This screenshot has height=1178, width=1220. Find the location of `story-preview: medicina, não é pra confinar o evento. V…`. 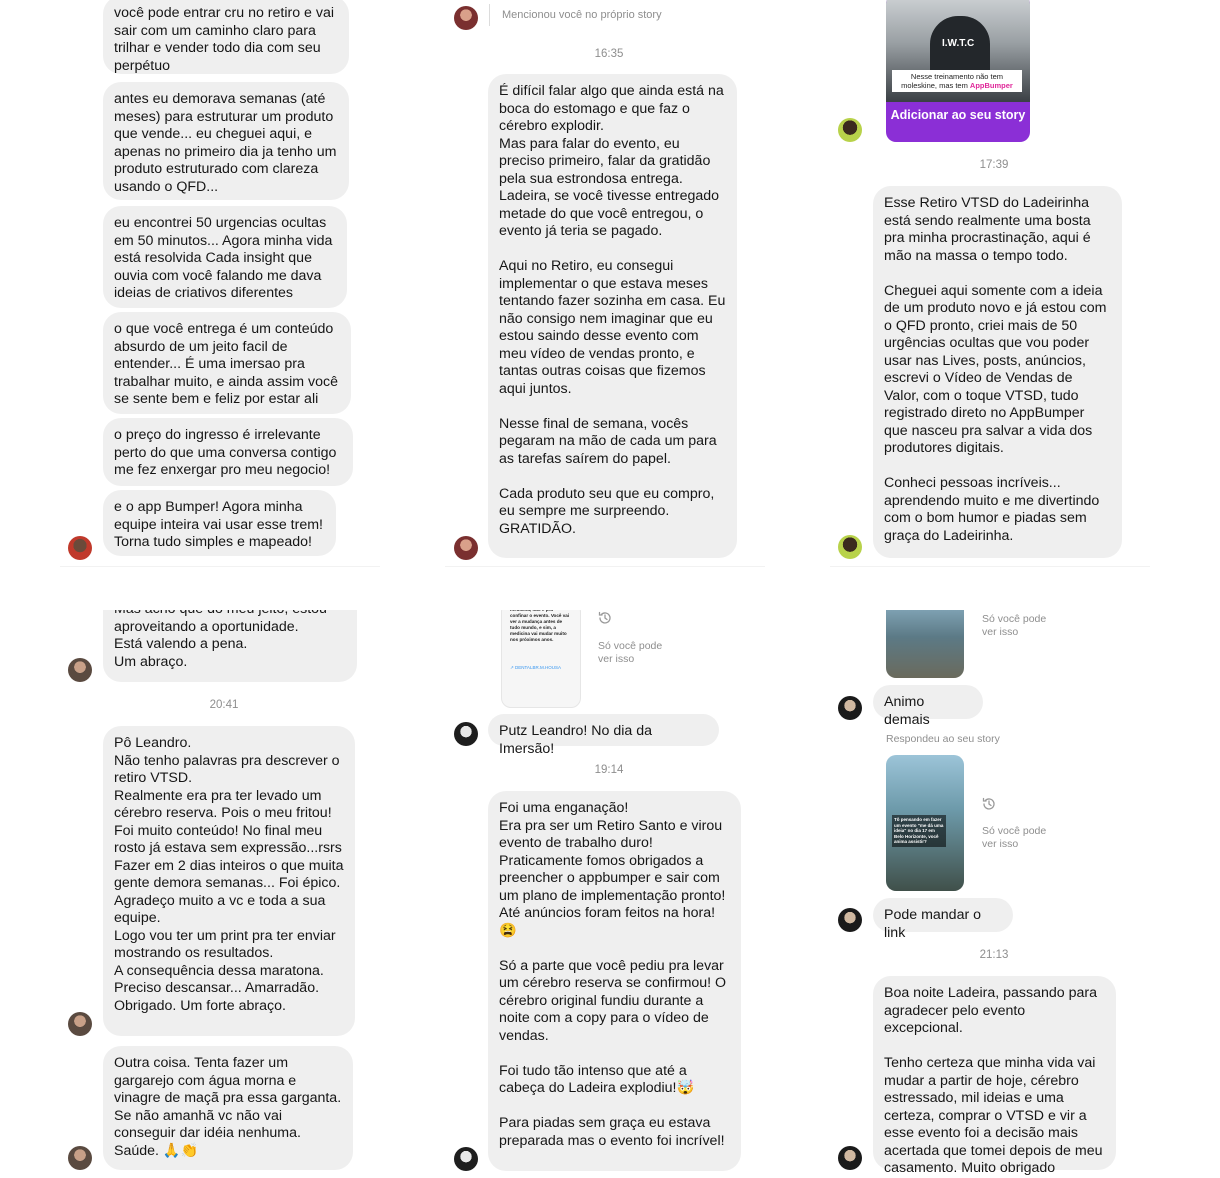

story-preview: medicina, não é pra confinar o evento. V… is located at coordinates (541, 659).